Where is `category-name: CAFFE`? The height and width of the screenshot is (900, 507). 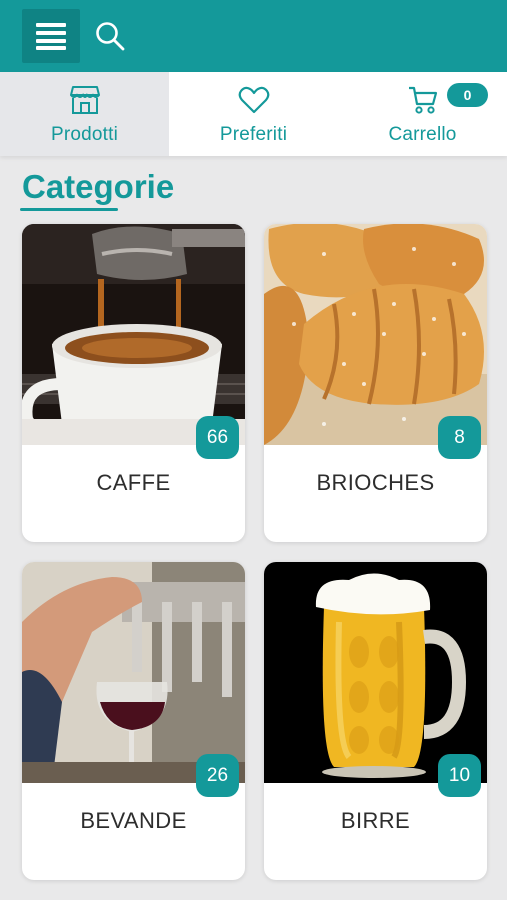 category-name: CAFFE is located at coordinates (133, 482).